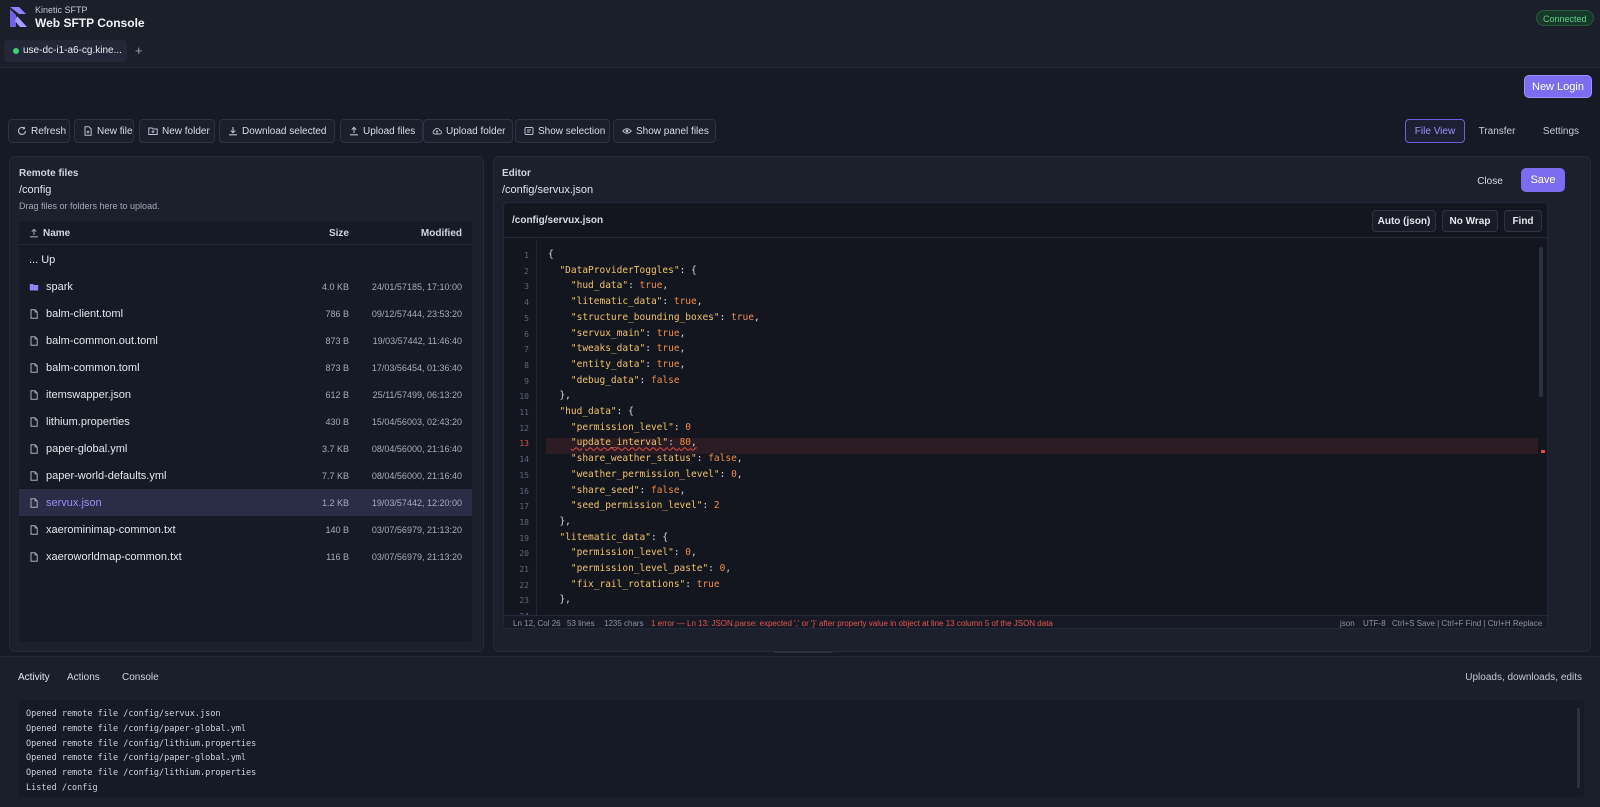  I want to click on line-number: 23, so click(524, 601).